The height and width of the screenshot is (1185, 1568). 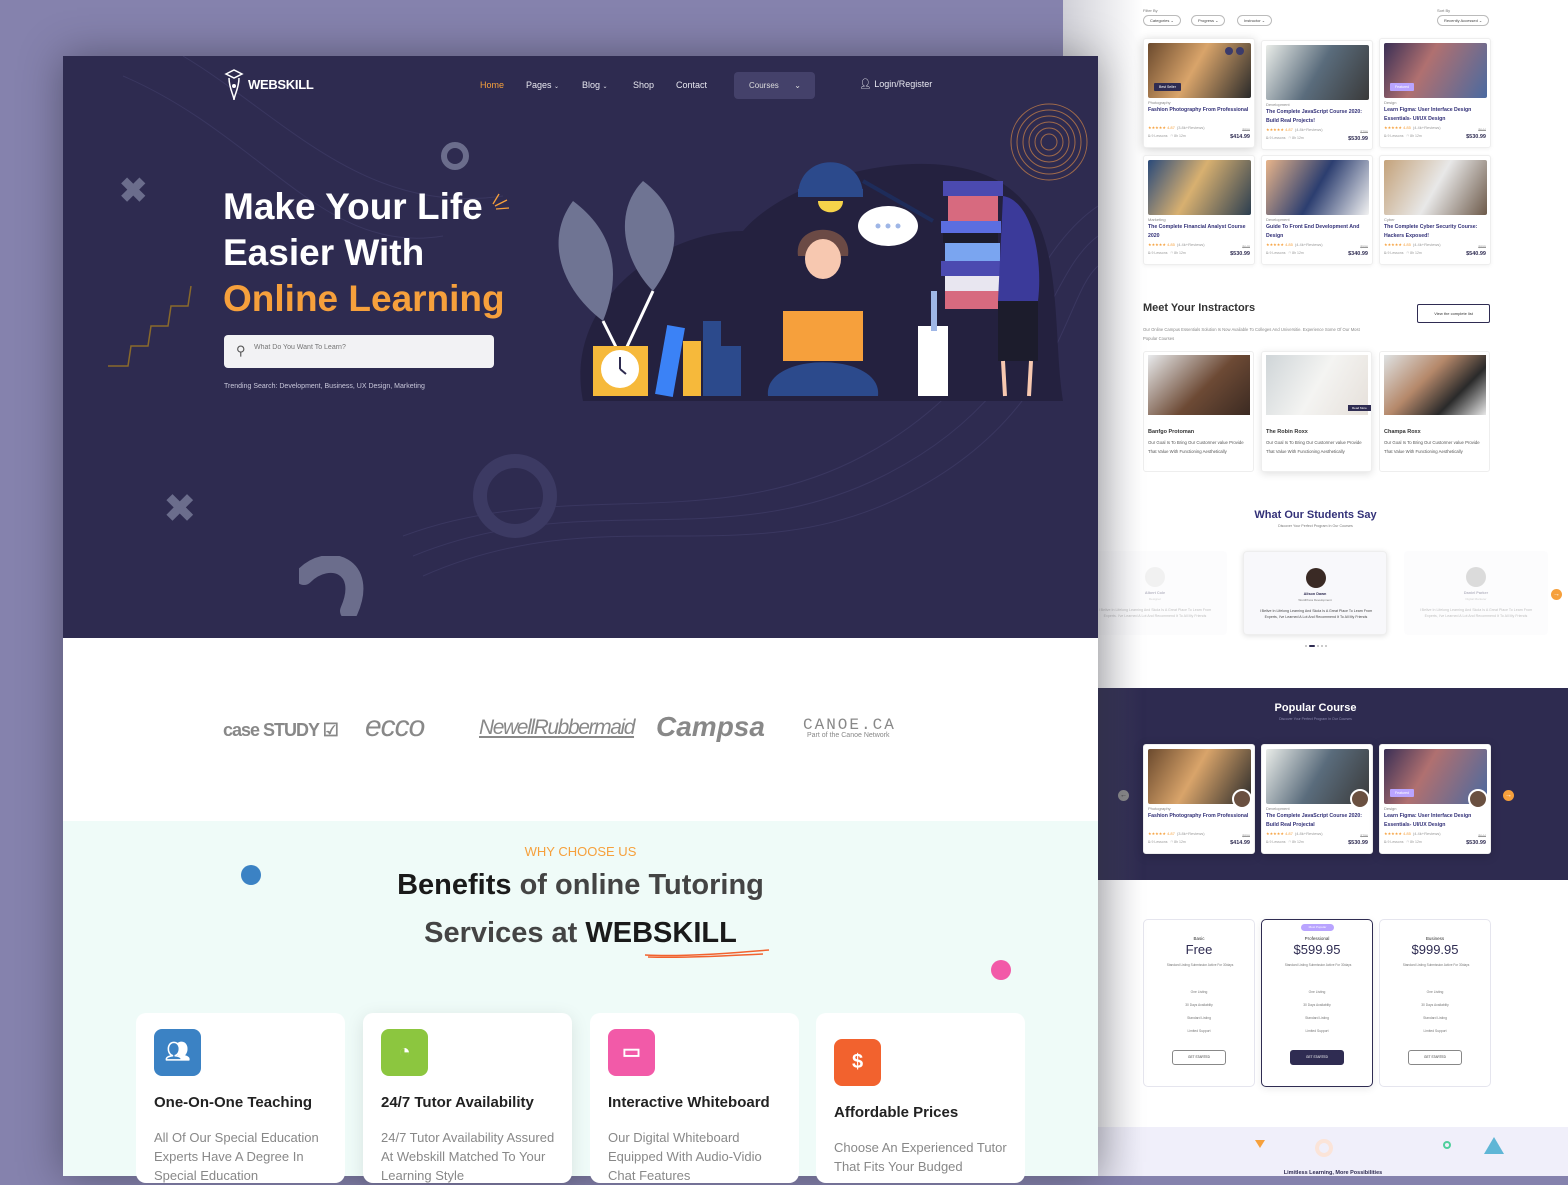 What do you see at coordinates (1453, 313) in the screenshot?
I see `view-complete-list-button: View the complete list` at bounding box center [1453, 313].